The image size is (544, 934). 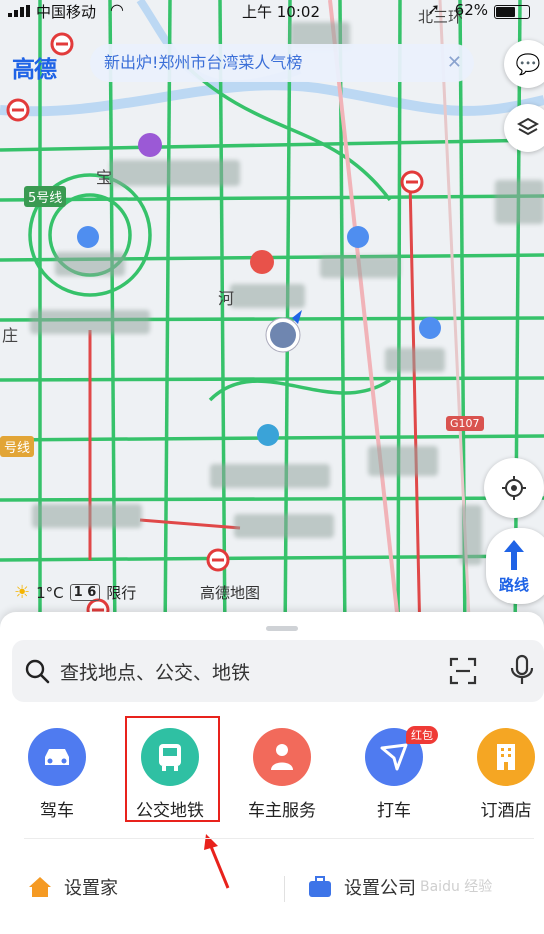 What do you see at coordinates (34, 70) in the screenshot?
I see `app-logo: 高德` at bounding box center [34, 70].